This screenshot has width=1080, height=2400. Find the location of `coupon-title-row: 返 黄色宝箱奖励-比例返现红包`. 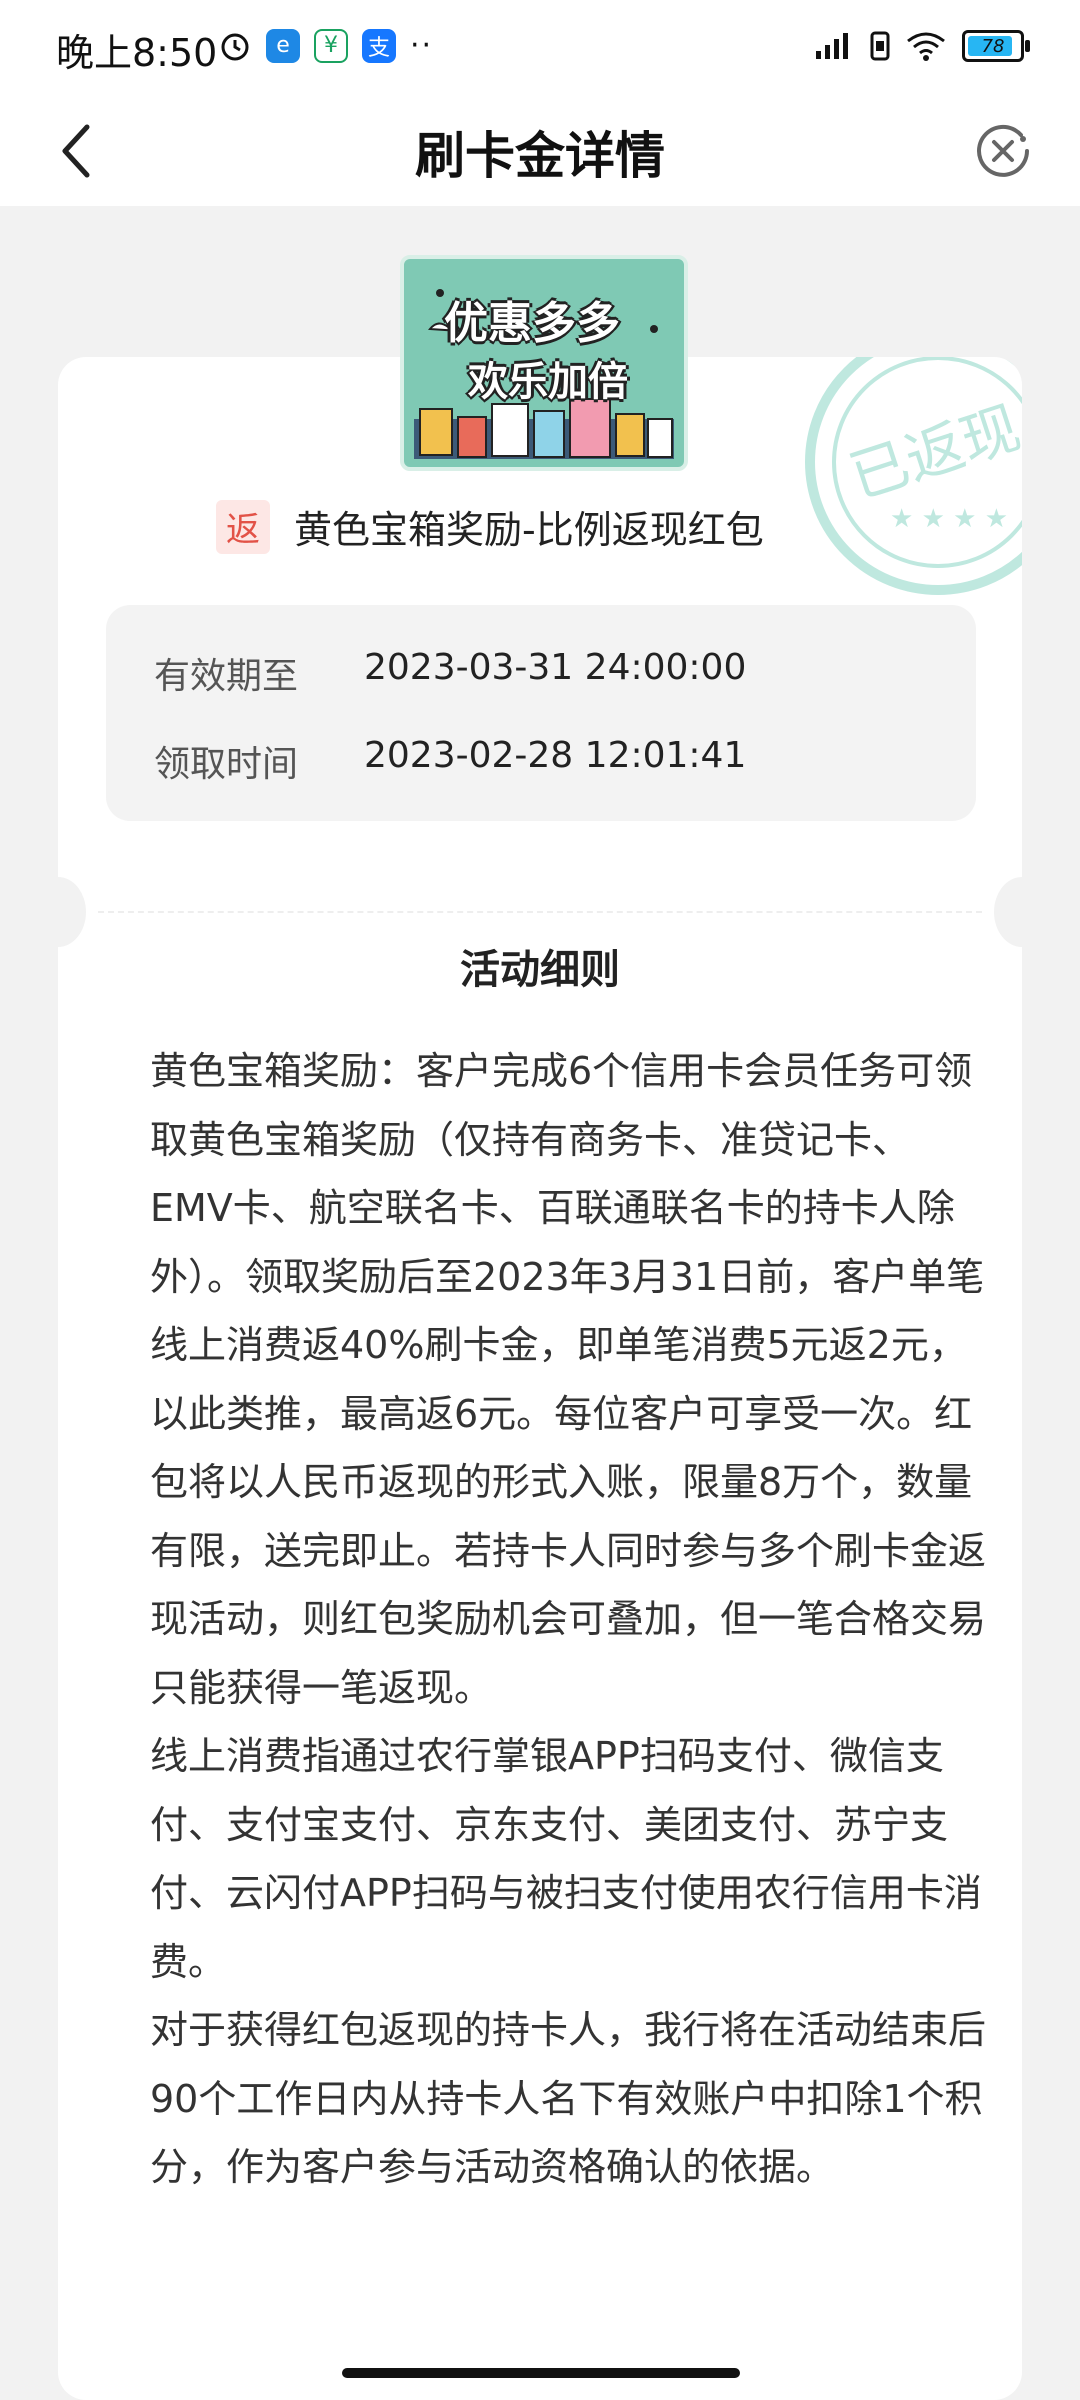

coupon-title-row: 返 黄色宝箱奖励-比例返现红包 is located at coordinates (490, 526).